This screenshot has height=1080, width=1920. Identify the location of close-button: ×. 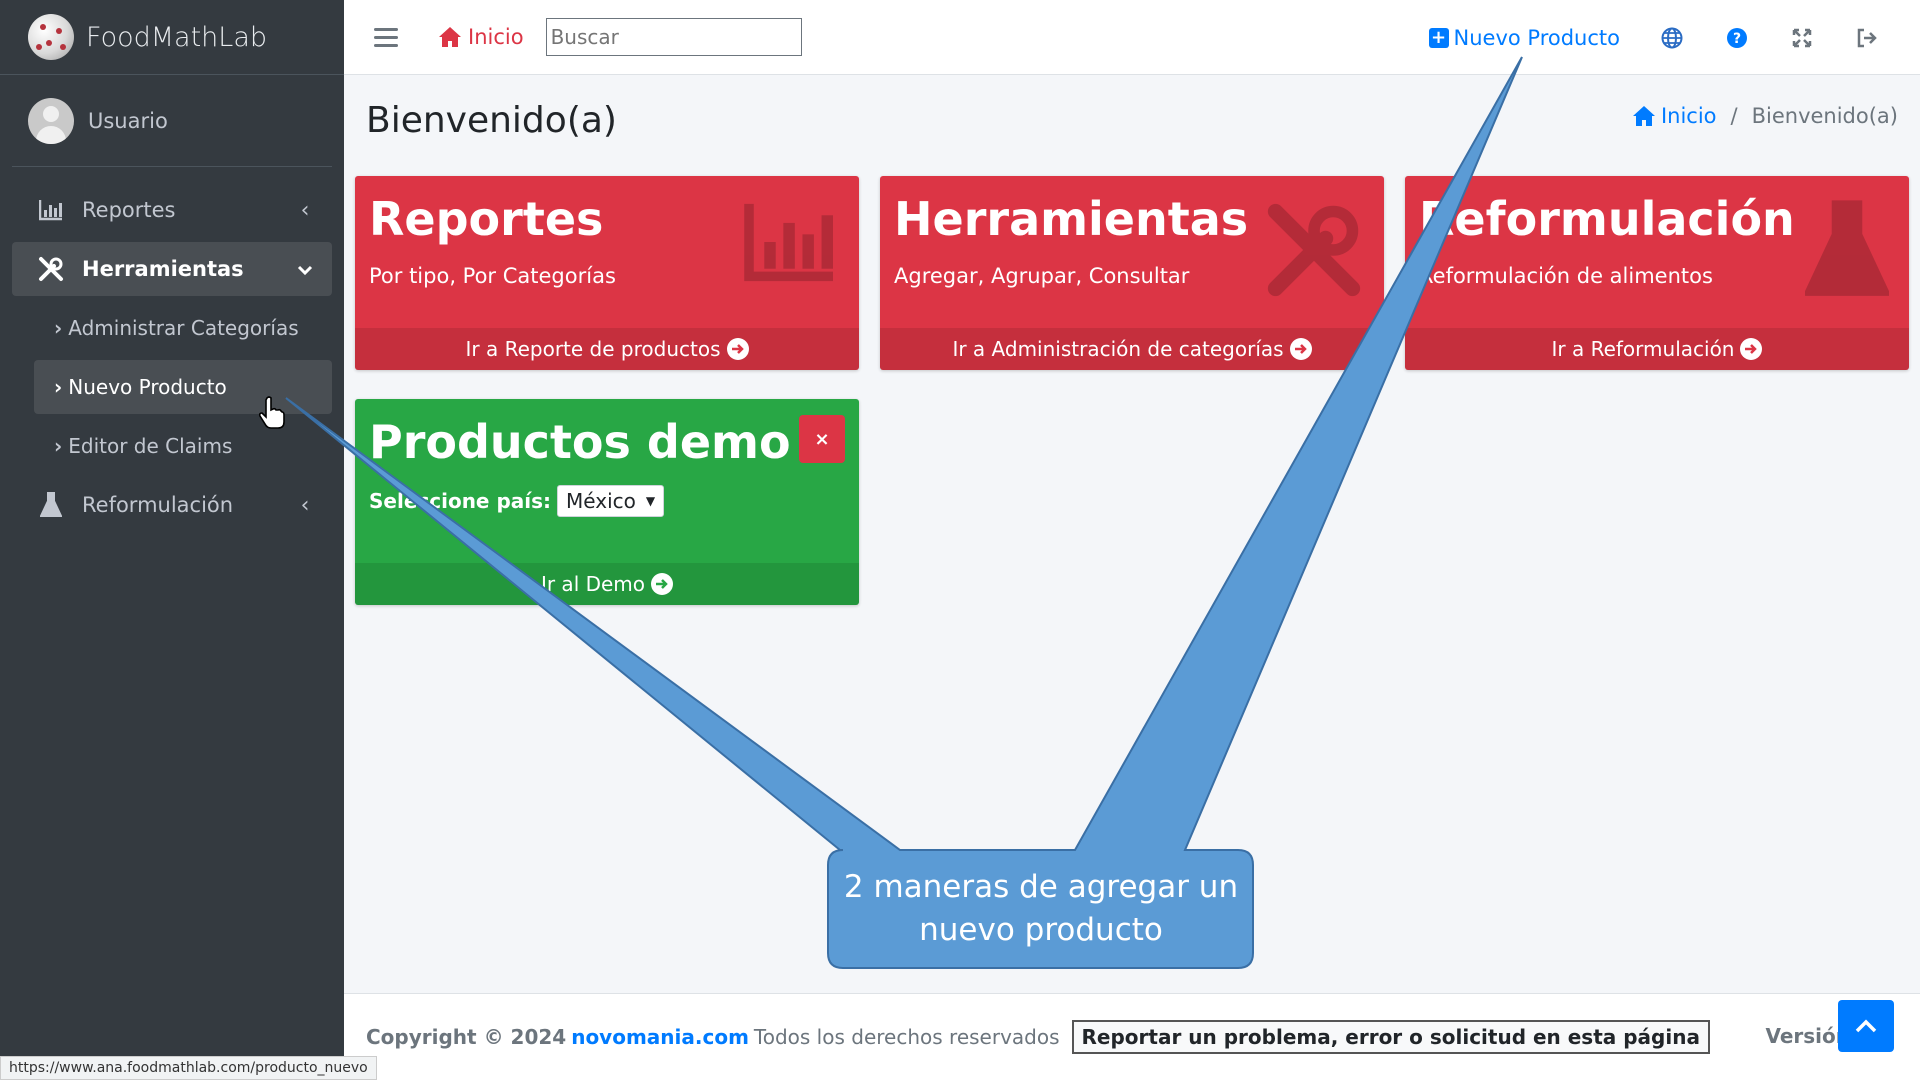
(822, 439).